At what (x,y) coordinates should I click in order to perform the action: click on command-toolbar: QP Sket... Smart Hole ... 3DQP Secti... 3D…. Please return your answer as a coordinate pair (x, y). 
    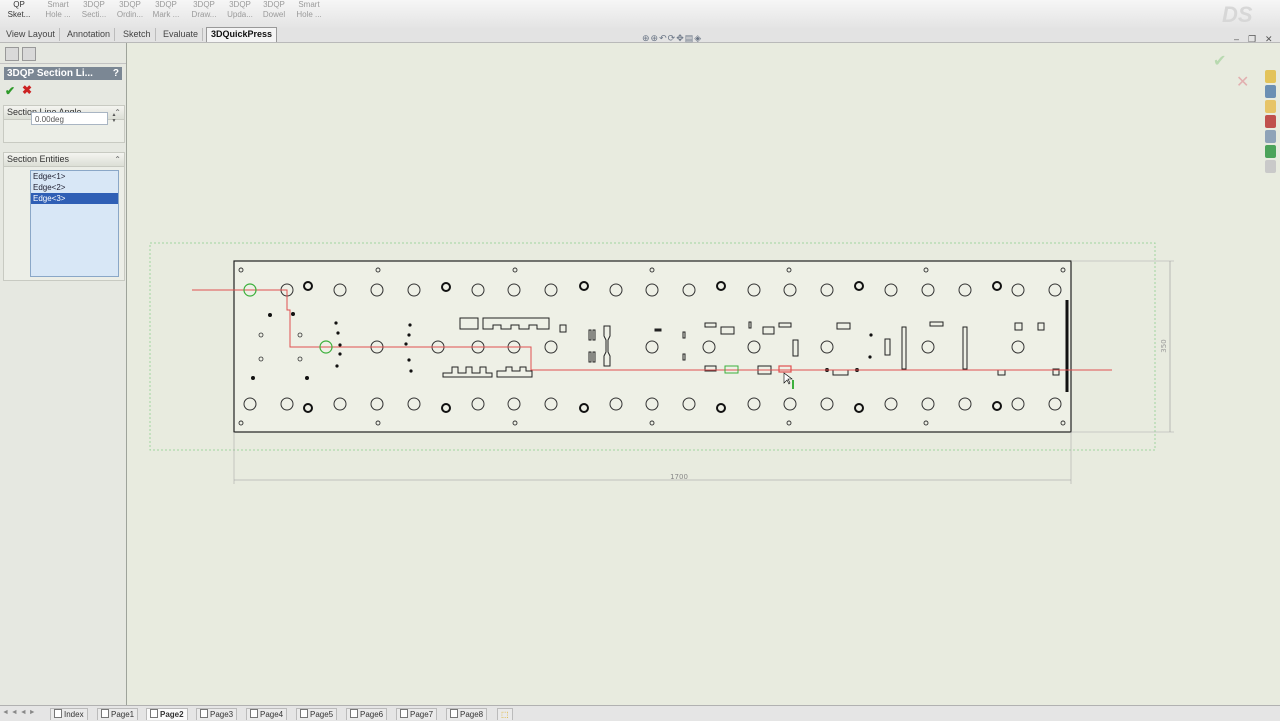
    Looking at the image, I should click on (640, 14).